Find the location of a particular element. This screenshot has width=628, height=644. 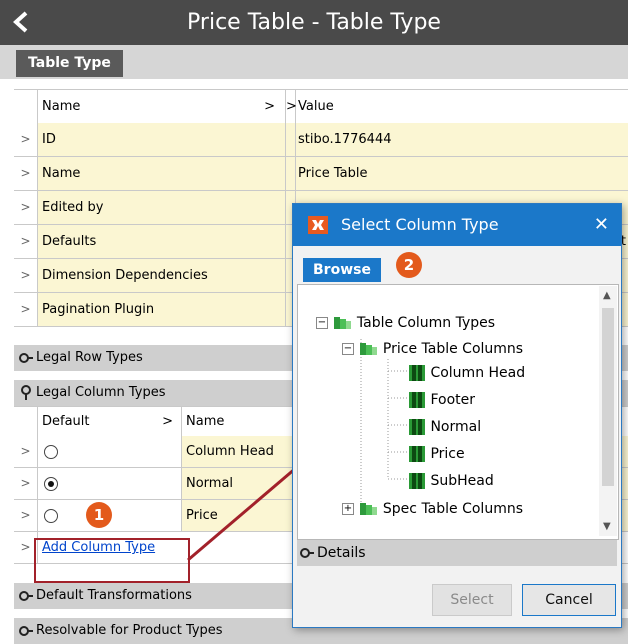

row-label: ID is located at coordinates (162, 139).